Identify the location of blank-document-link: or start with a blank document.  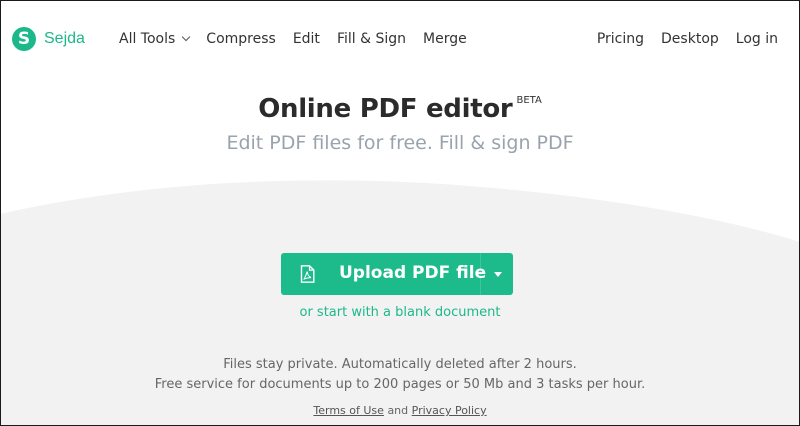
(400, 312).